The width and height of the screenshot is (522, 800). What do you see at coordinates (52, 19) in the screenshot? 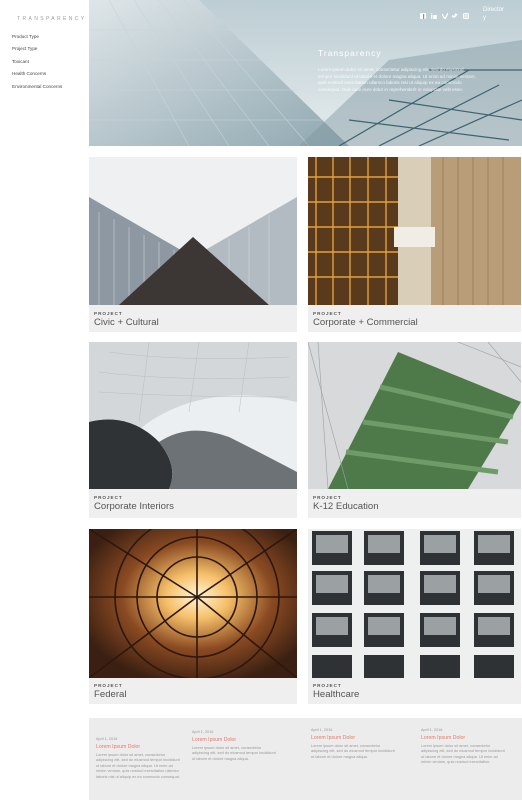
I see `brand-logo: TRANSPARENCY` at bounding box center [52, 19].